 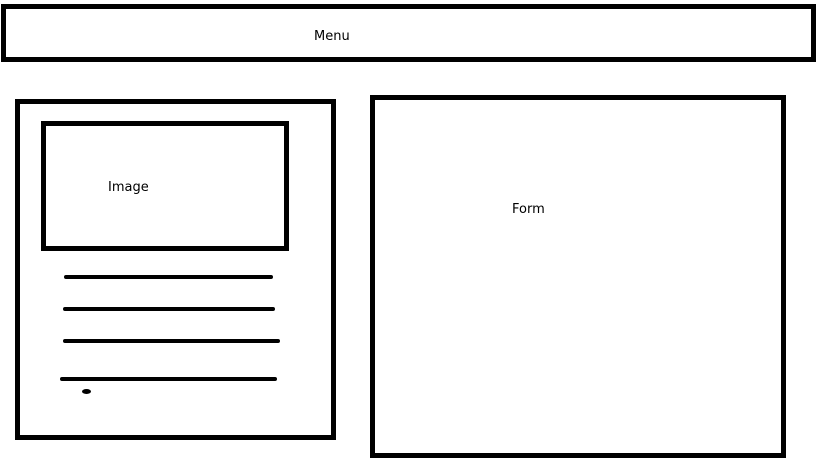 What do you see at coordinates (528, 209) in the screenshot?
I see `form-label: Form` at bounding box center [528, 209].